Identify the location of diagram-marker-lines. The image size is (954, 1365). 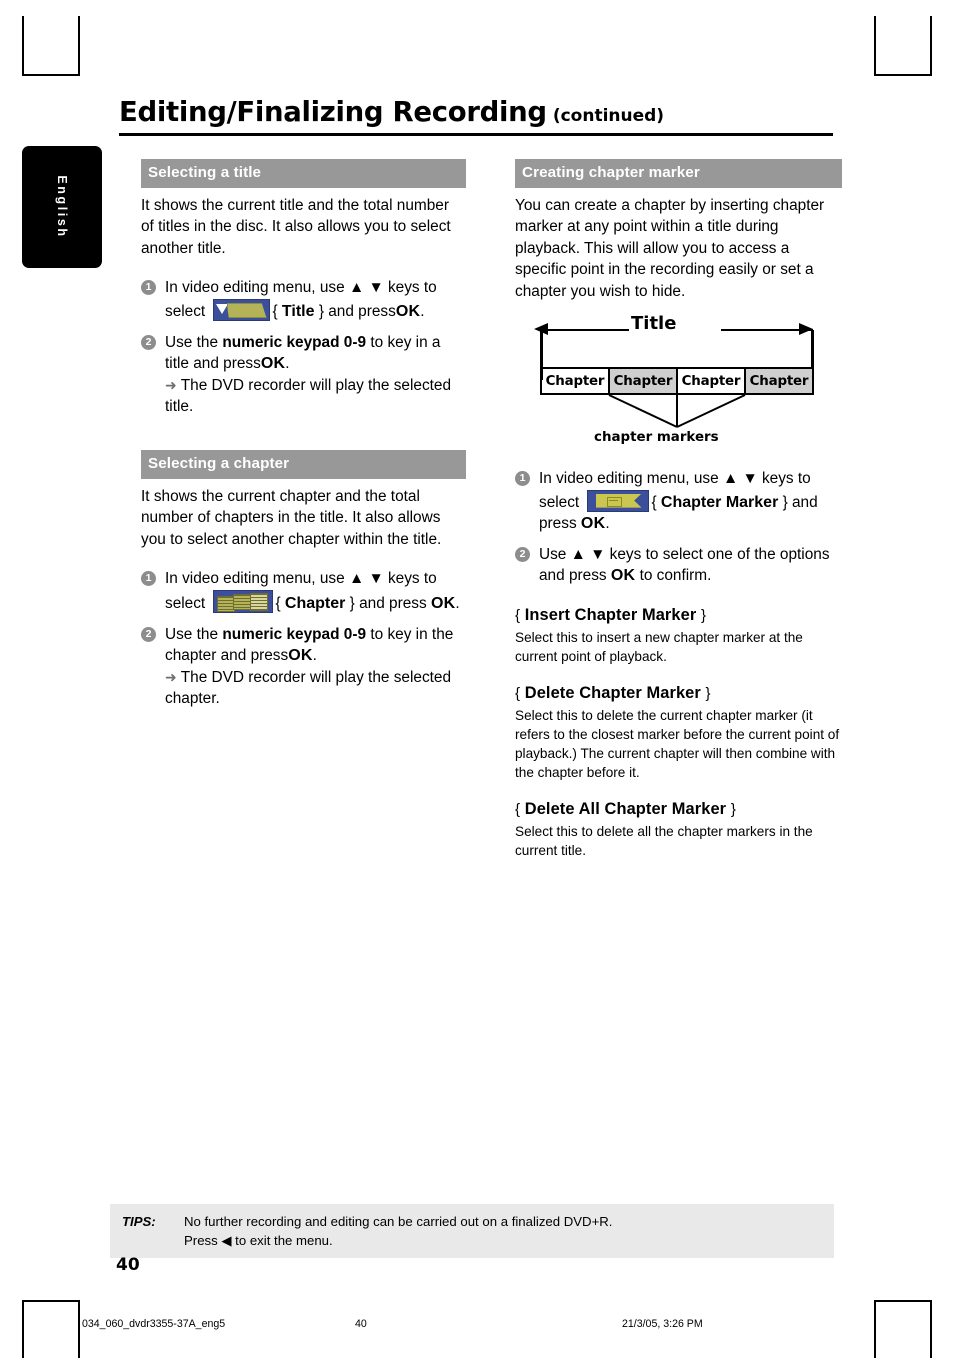
(677, 411).